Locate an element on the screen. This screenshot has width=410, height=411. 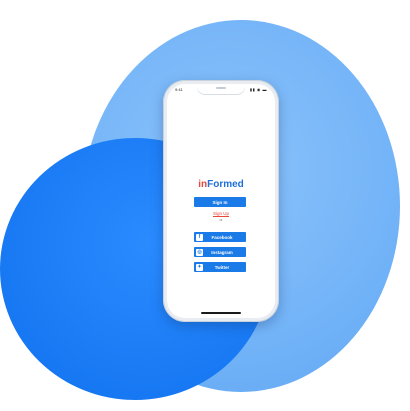
or-divider: or is located at coordinates (221, 220).